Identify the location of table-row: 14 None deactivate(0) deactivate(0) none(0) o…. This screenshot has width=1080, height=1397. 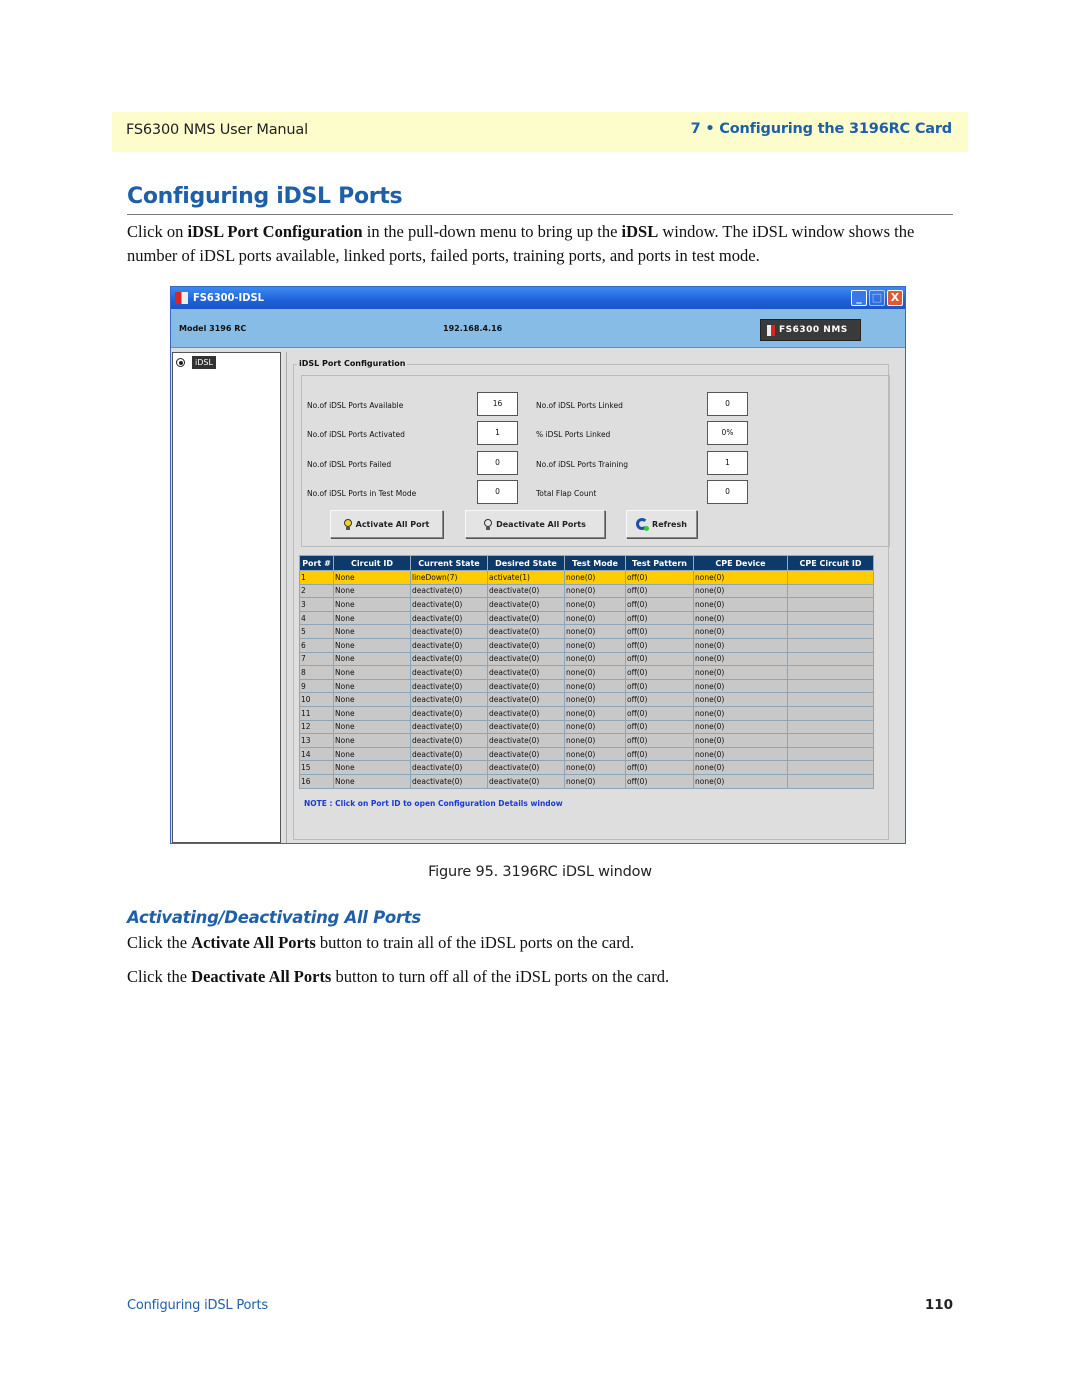
(586, 754).